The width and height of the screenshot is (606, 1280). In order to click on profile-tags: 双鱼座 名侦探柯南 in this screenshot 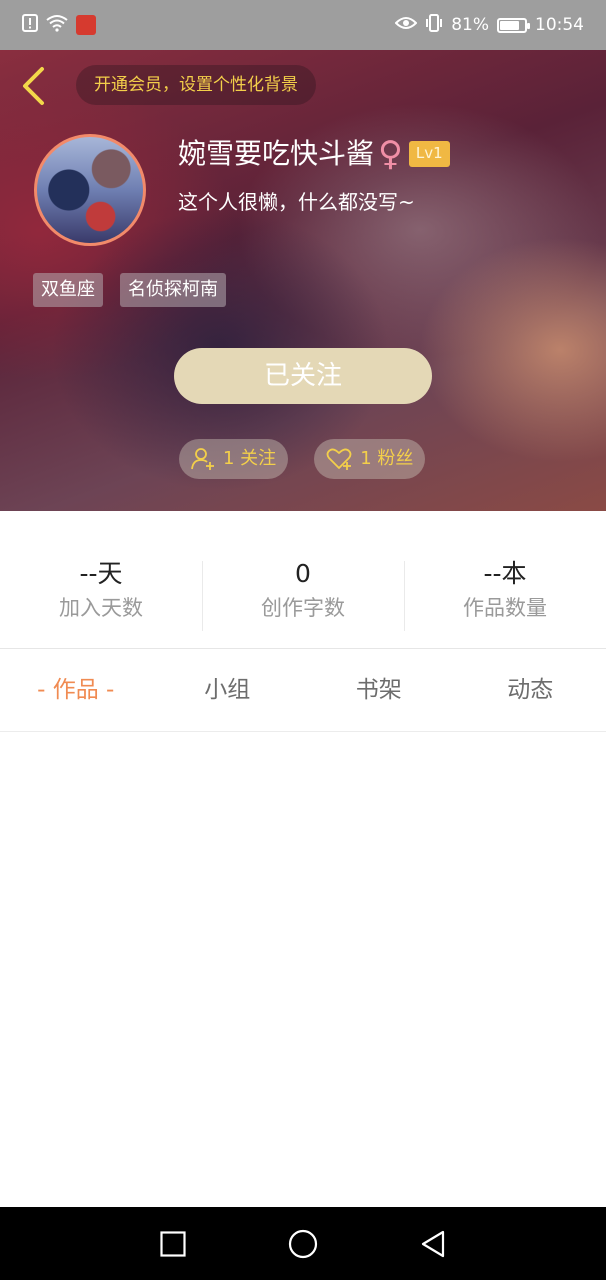, I will do `click(129, 290)`.